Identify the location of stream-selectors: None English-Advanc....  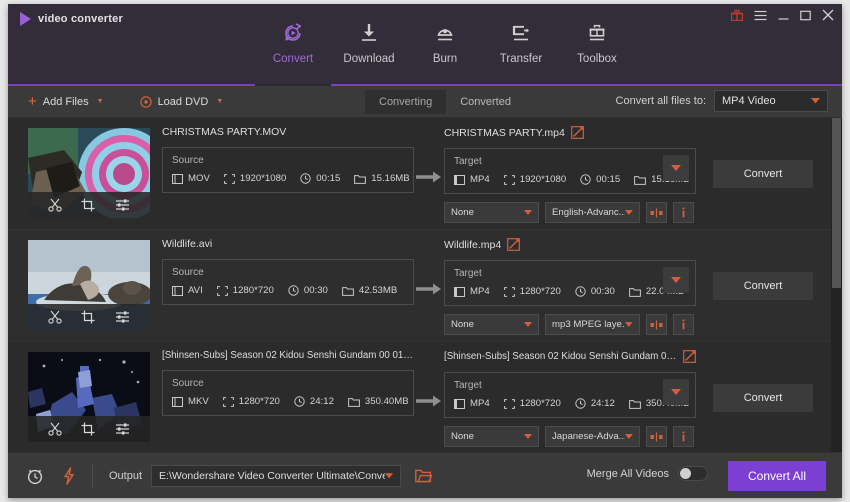
(570, 212).